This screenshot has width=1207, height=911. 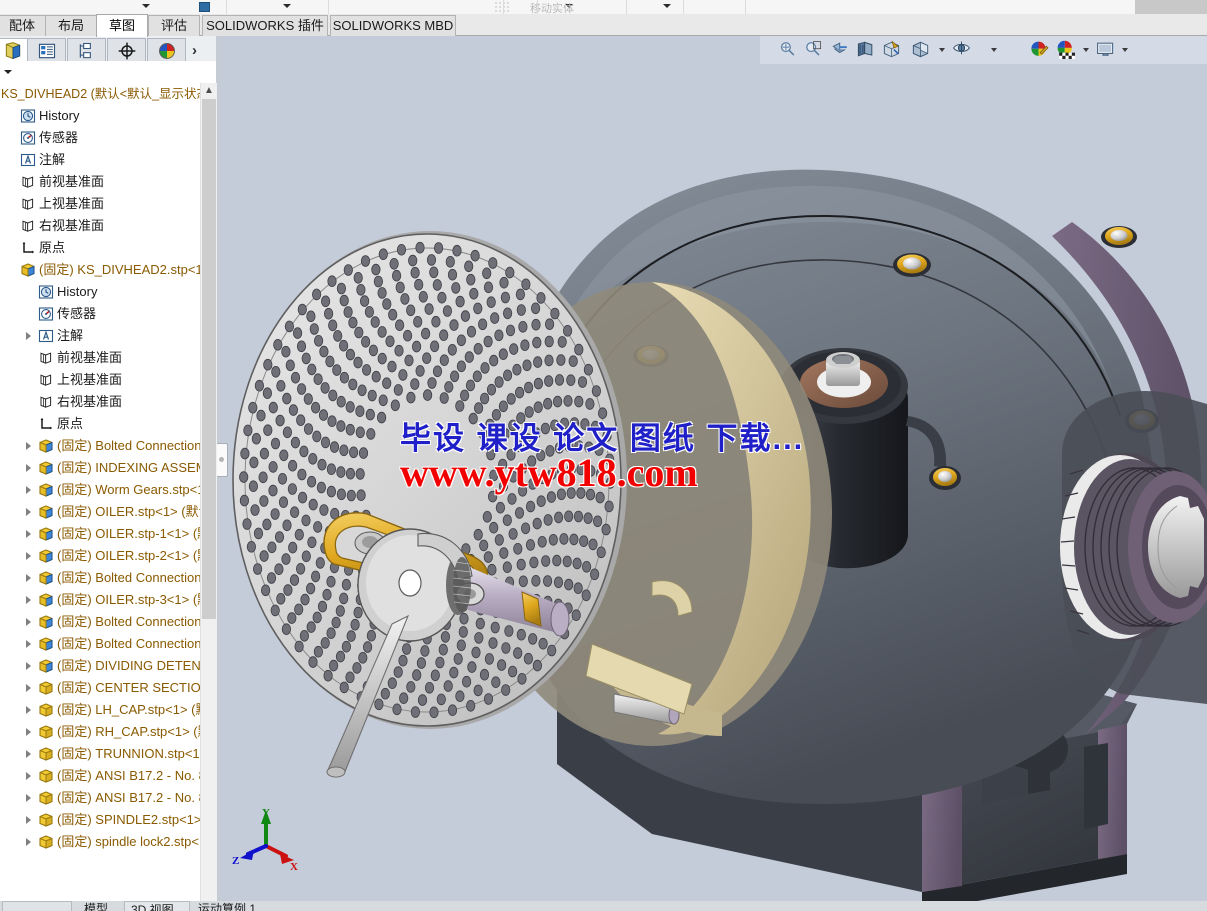 What do you see at coordinates (1039, 50) in the screenshot?
I see `edit-appearance-icon` at bounding box center [1039, 50].